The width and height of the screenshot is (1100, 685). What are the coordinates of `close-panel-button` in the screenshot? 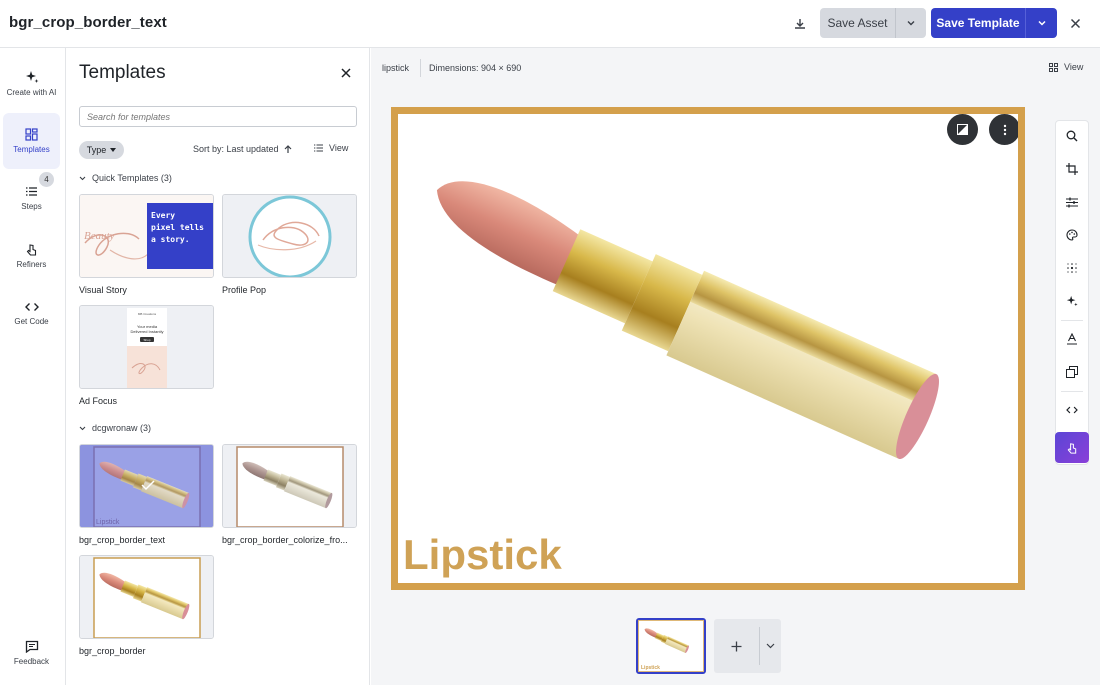 It's located at (346, 73).